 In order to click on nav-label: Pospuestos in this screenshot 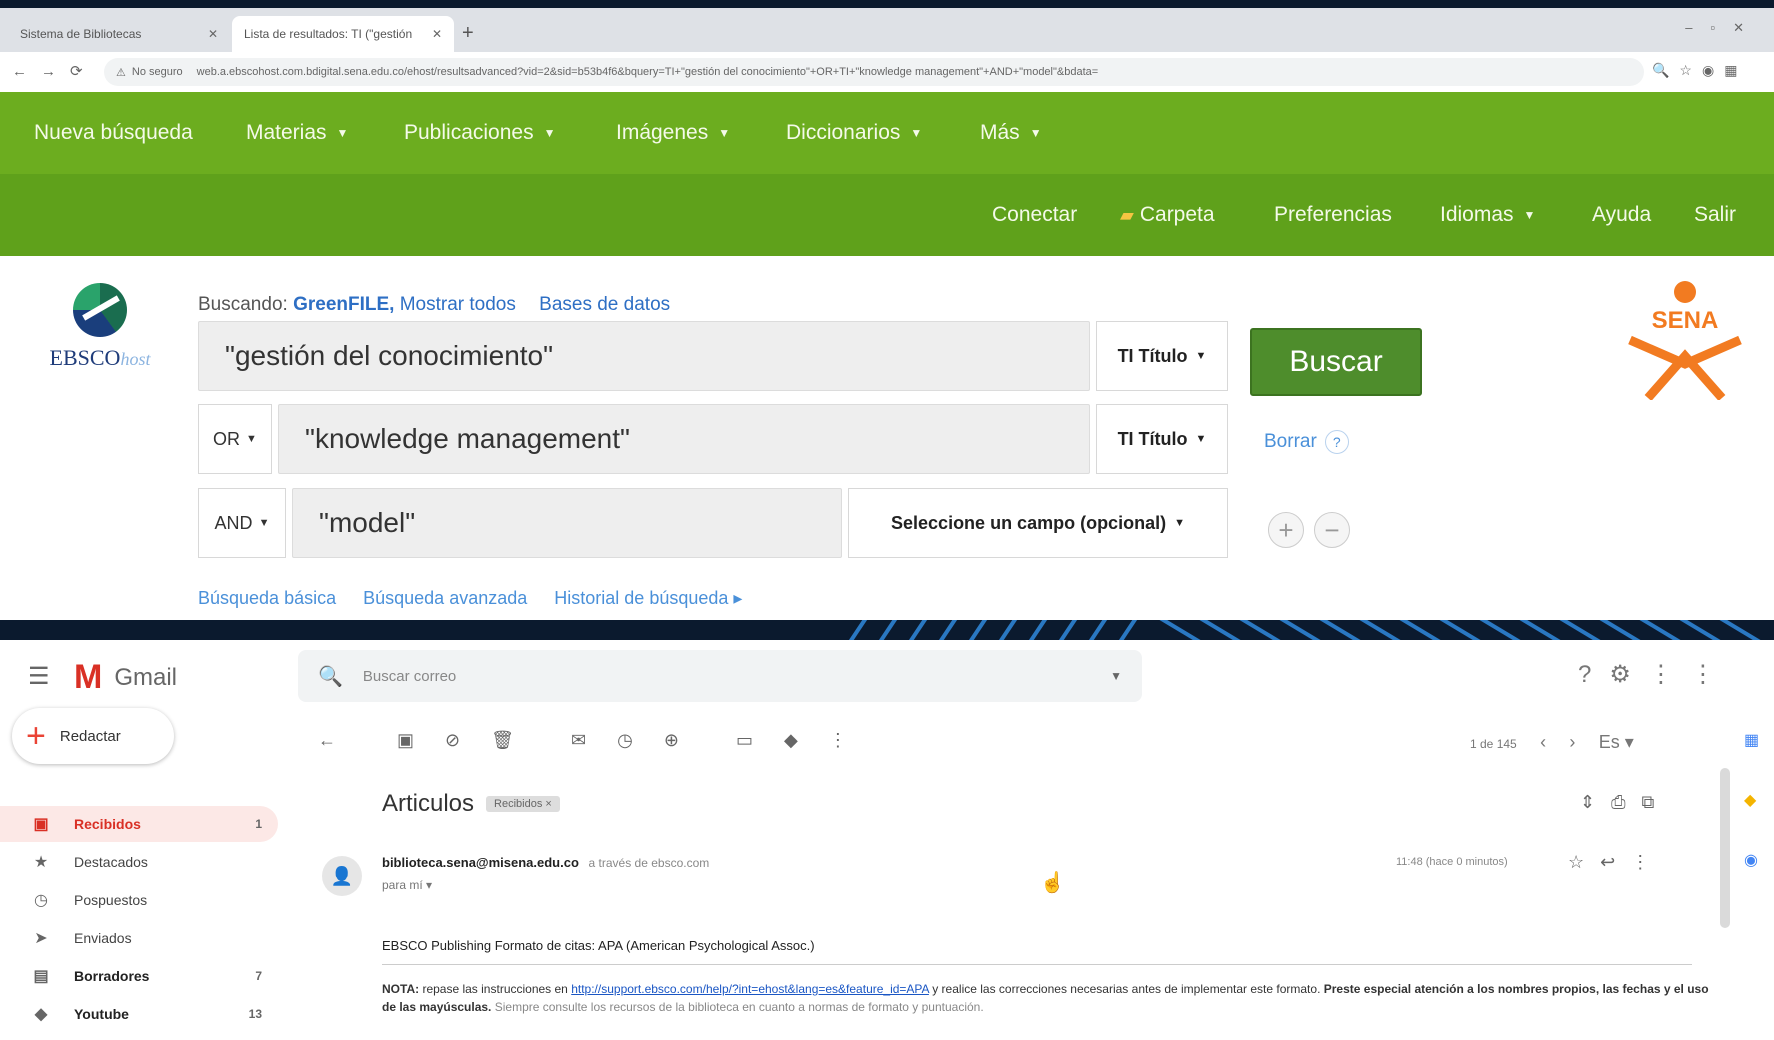, I will do `click(111, 900)`.